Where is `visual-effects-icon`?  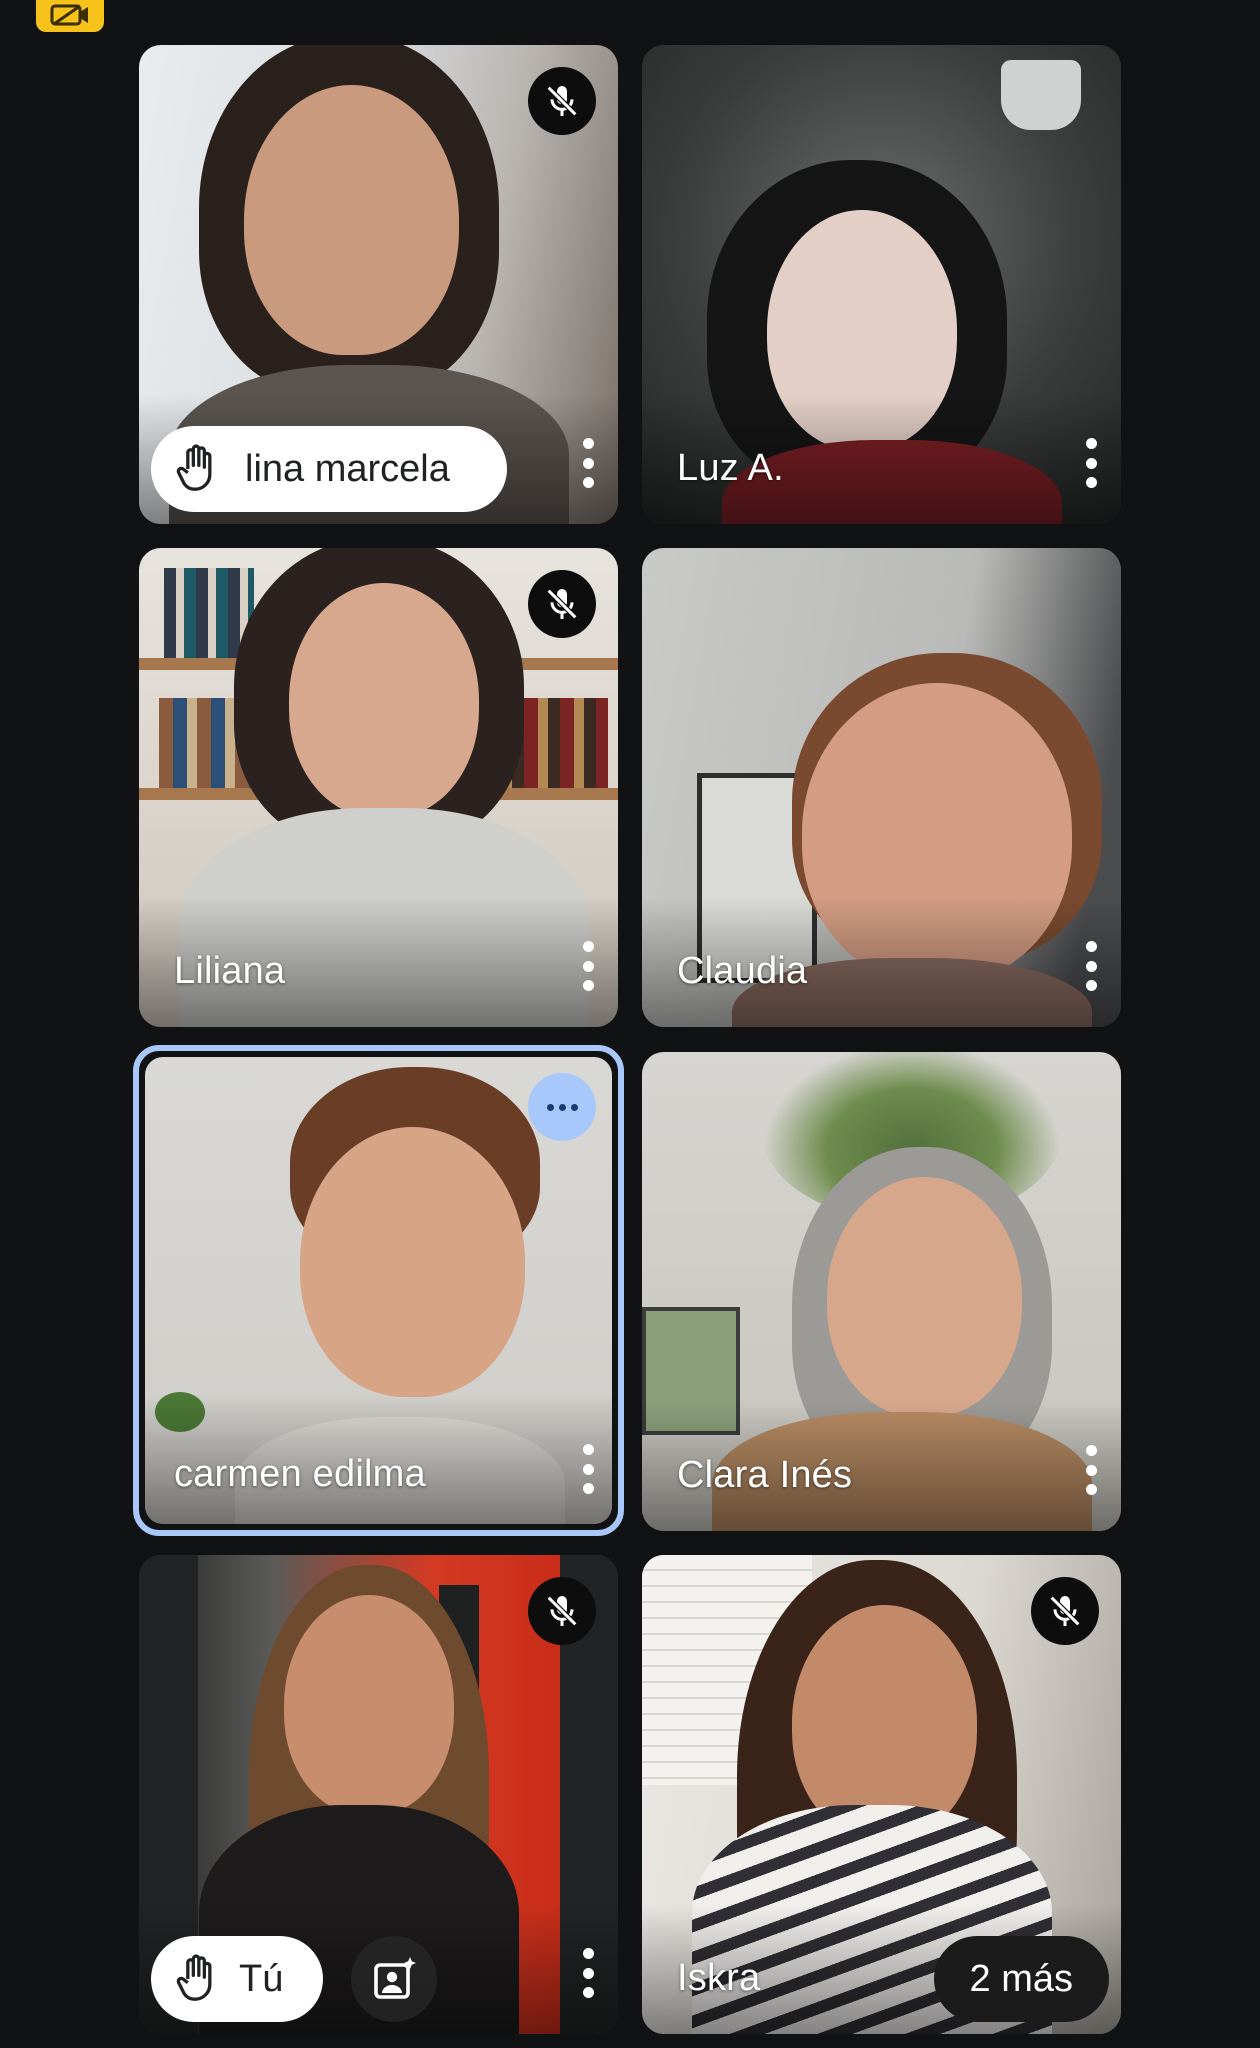 visual-effects-icon is located at coordinates (395, 1978).